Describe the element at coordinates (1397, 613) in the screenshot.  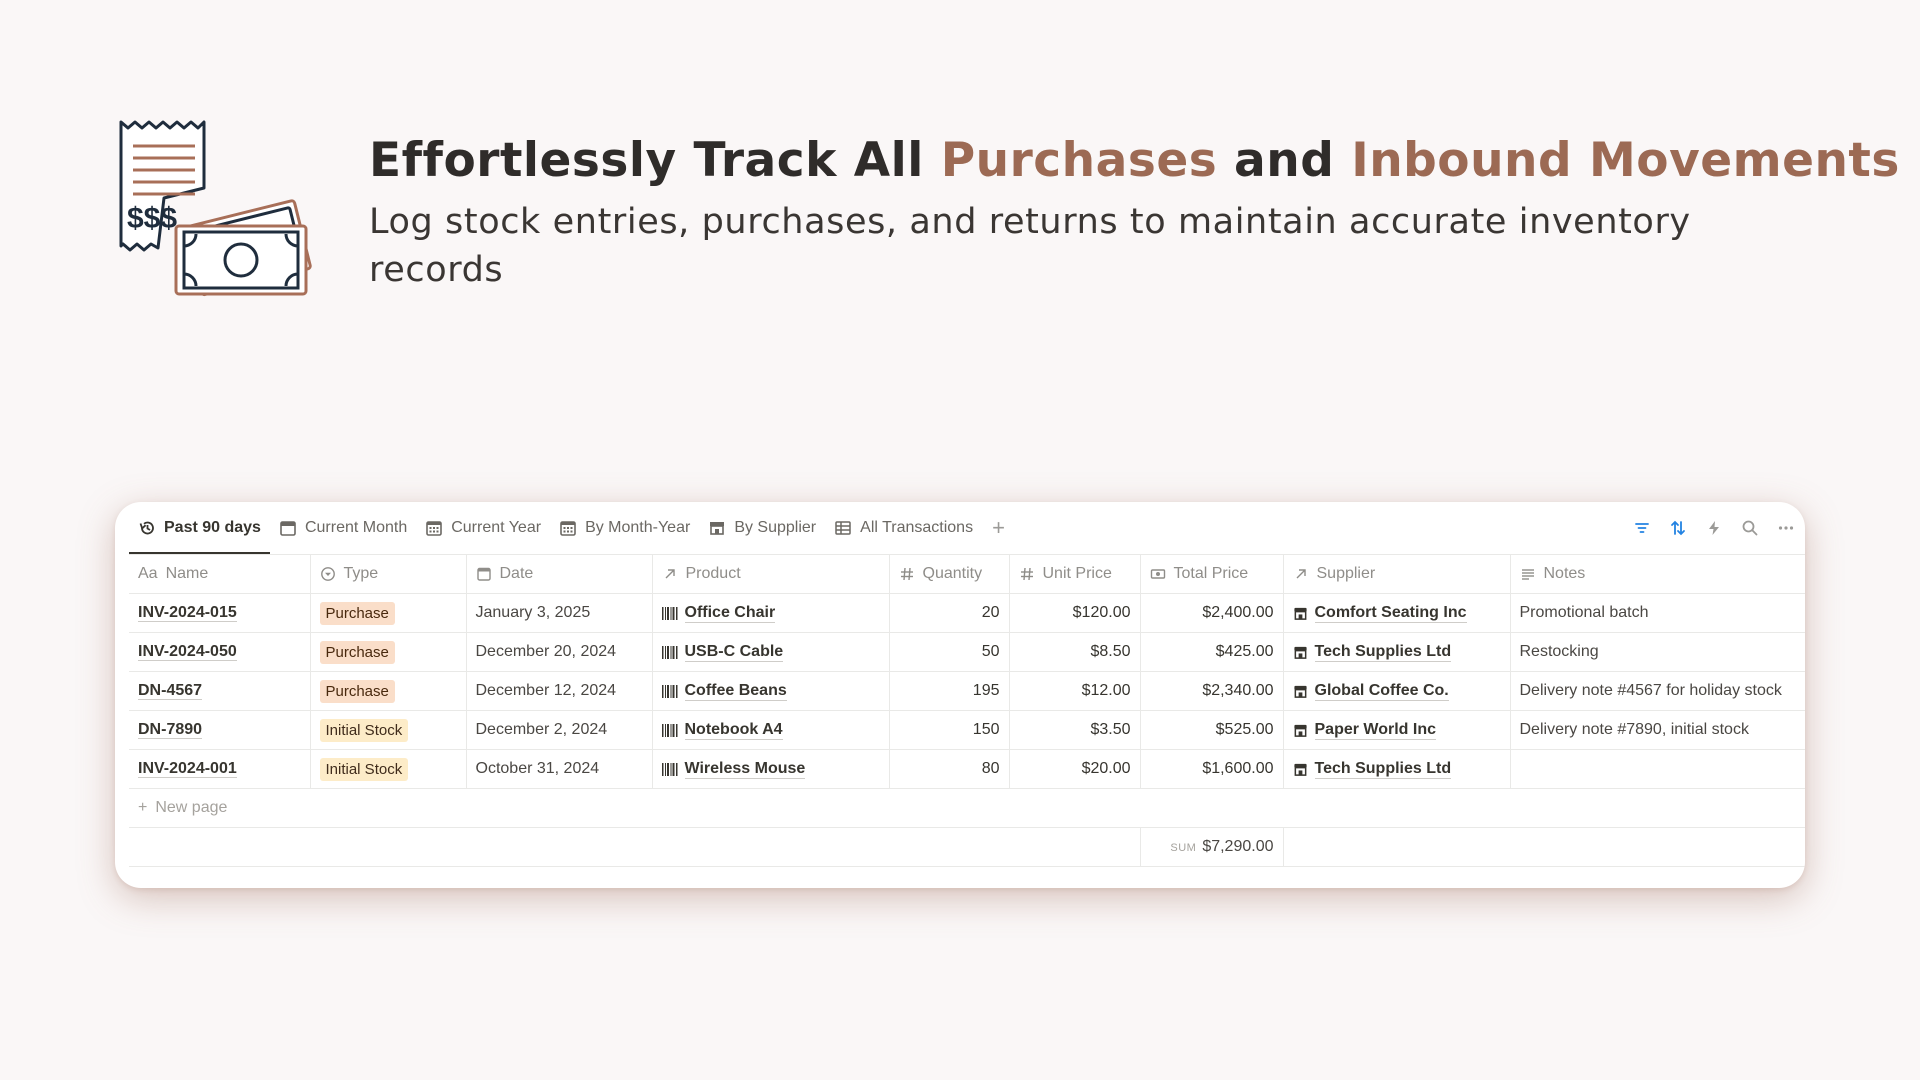
I see `cell-supplier: Comfort Seating Inc` at that location.